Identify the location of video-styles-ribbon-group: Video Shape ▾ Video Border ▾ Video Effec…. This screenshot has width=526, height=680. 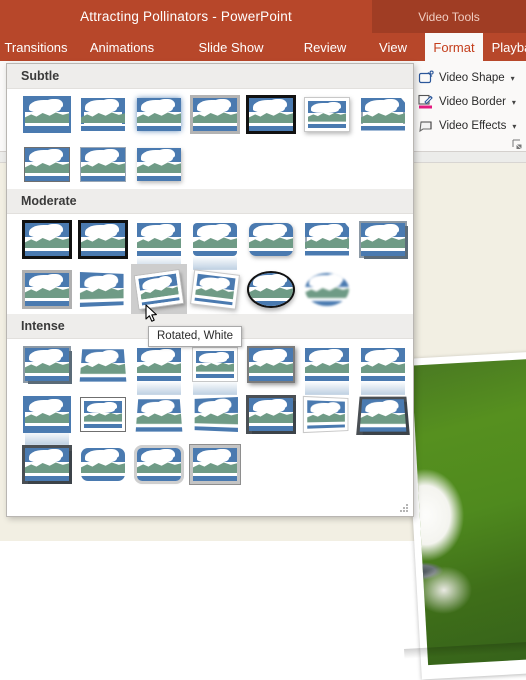
(470, 103).